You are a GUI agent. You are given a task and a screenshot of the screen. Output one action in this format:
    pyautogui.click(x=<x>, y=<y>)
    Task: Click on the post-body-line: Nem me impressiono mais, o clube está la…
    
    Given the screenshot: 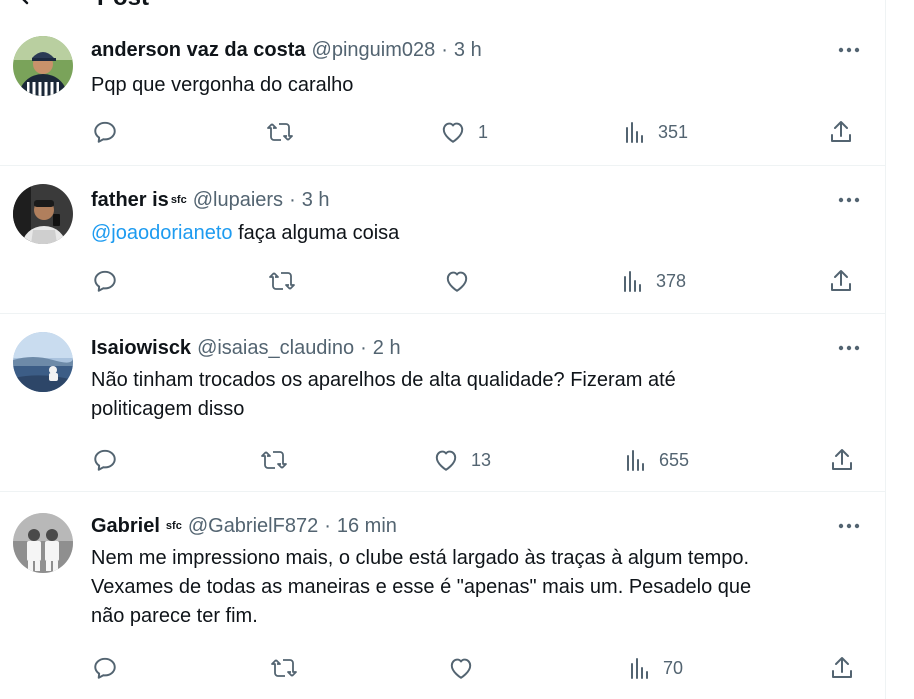 What is the action you would take?
    pyautogui.click(x=420, y=558)
    